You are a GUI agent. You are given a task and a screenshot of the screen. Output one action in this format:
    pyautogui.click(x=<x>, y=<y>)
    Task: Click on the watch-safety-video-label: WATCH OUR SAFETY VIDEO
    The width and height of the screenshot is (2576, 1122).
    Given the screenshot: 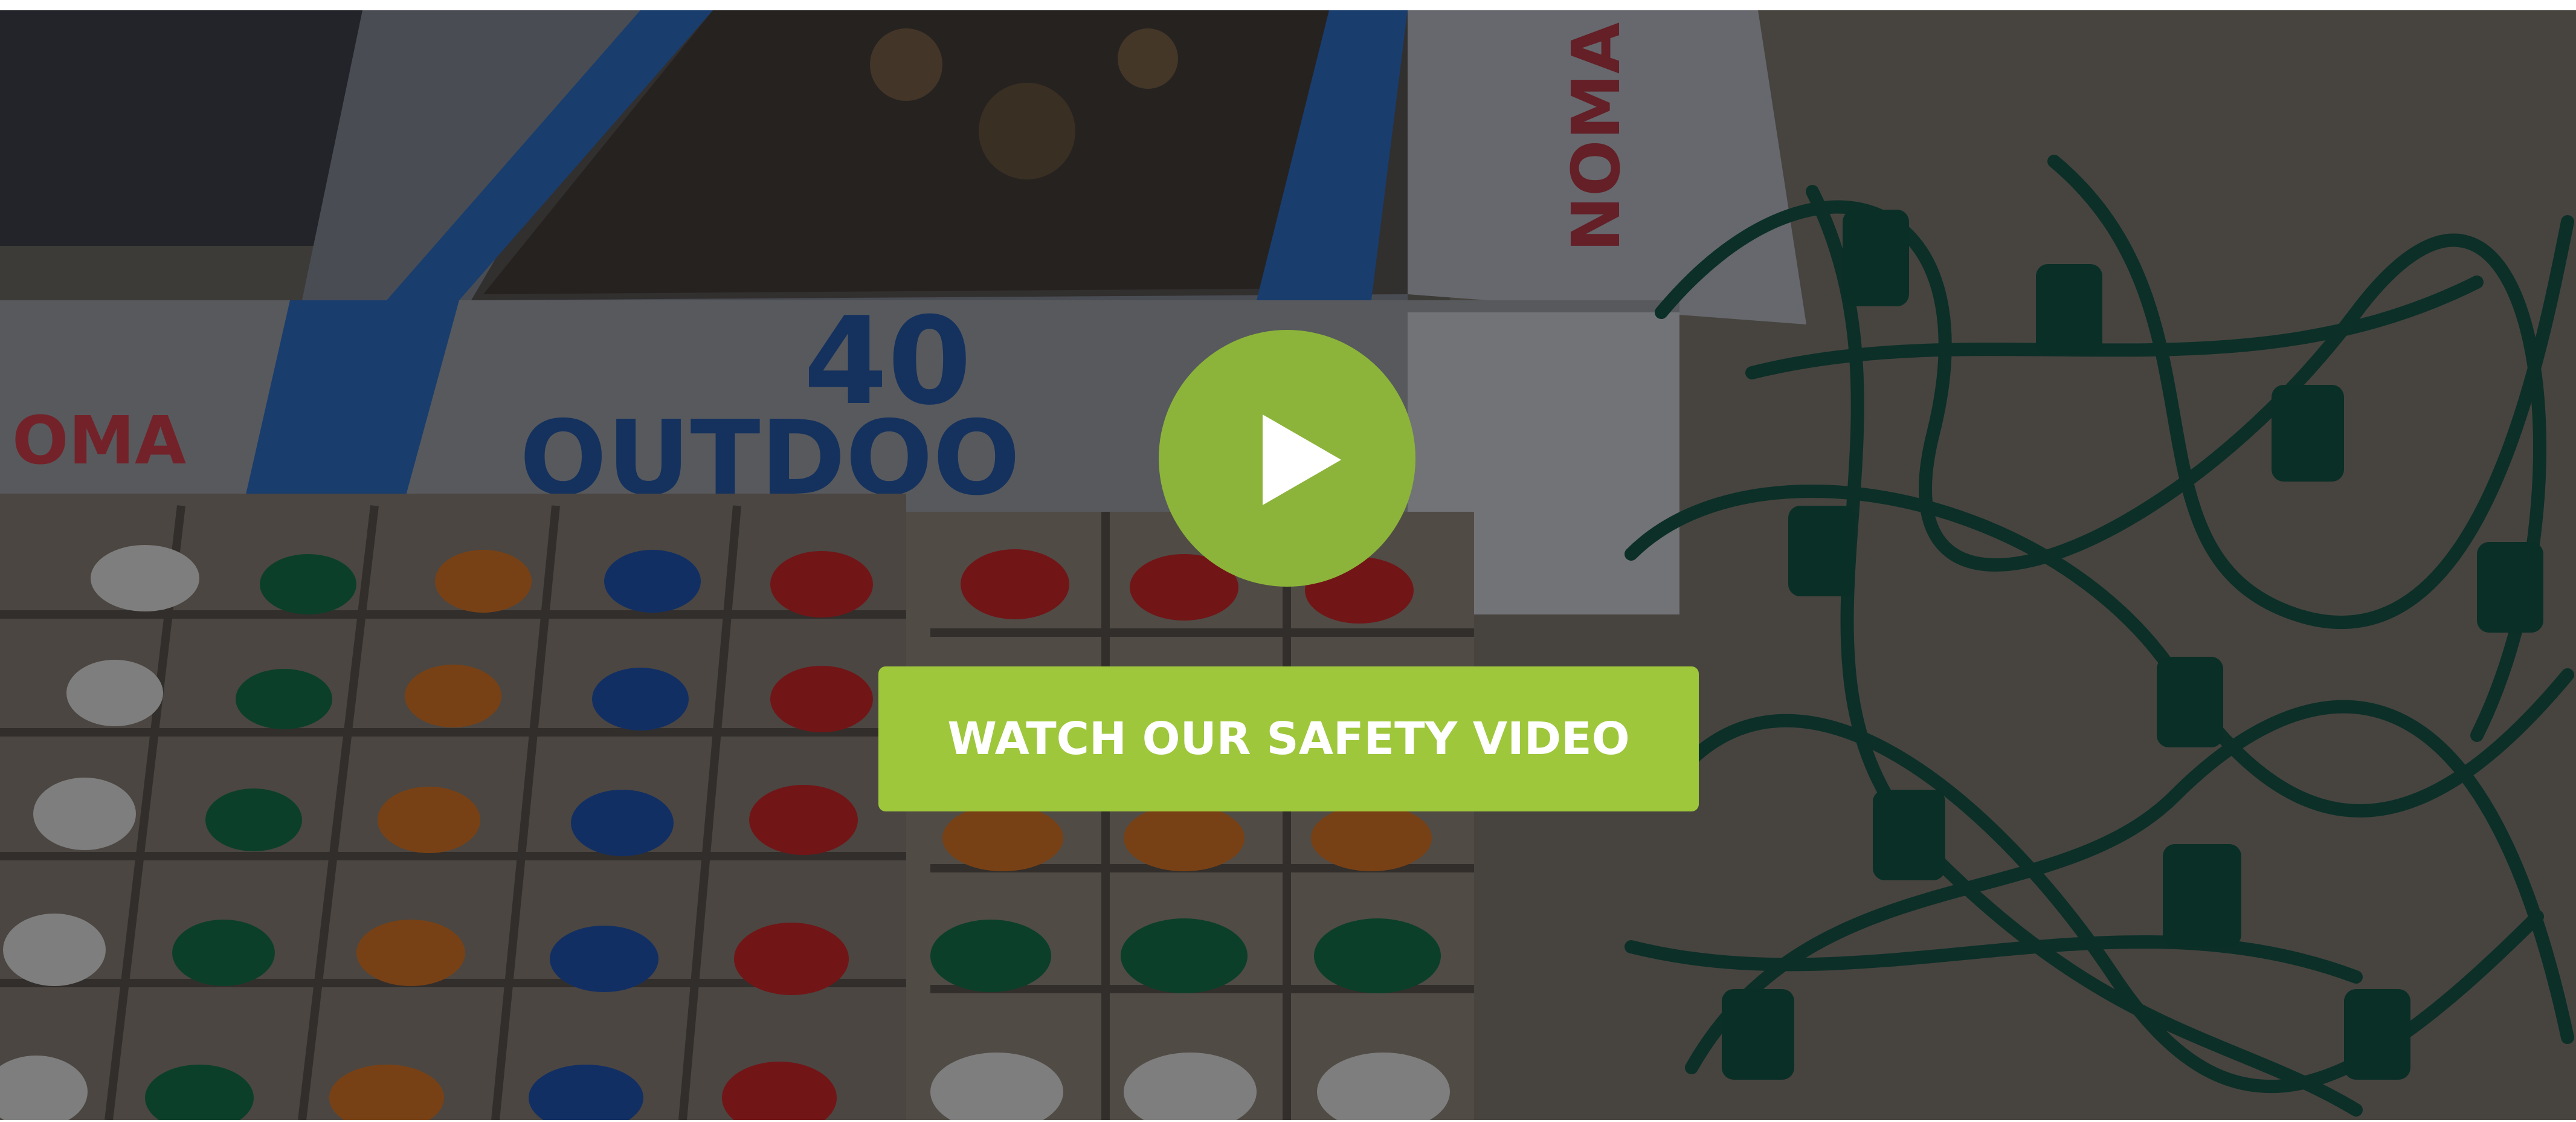 What is the action you would take?
    pyautogui.click(x=1289, y=739)
    